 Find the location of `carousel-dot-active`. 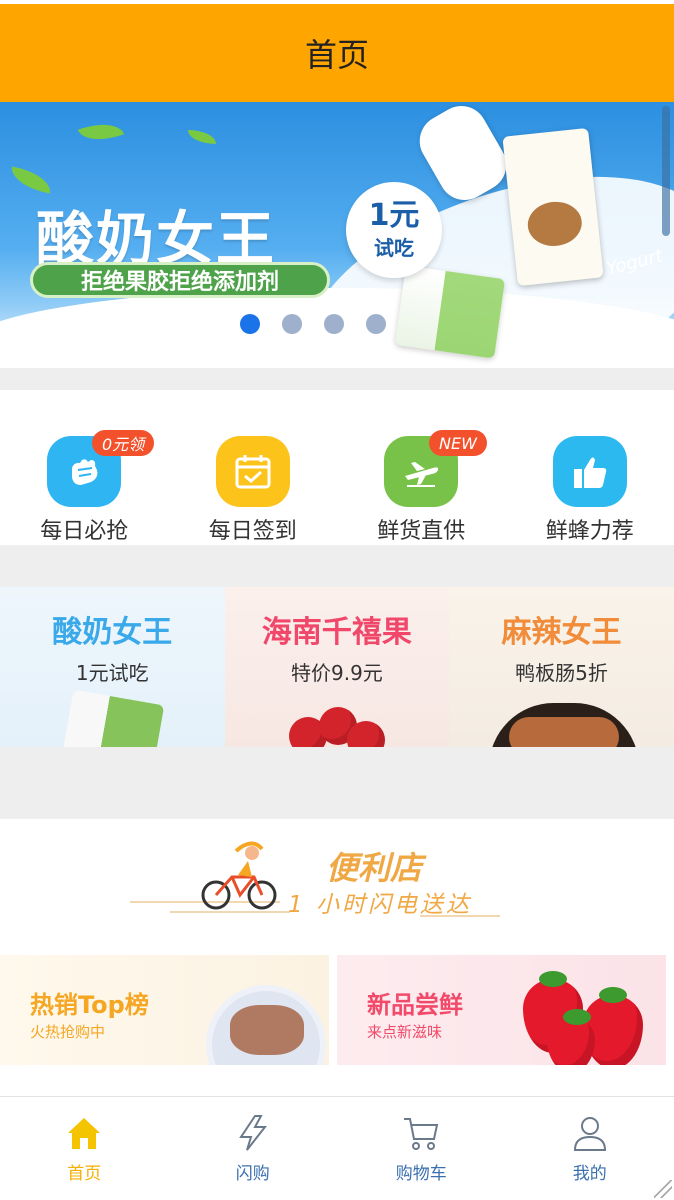

carousel-dot-active is located at coordinates (250, 324).